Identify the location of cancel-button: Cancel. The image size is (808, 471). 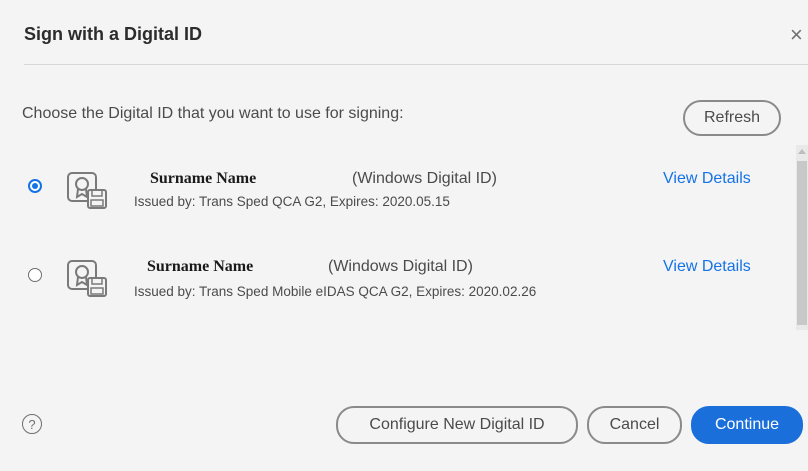
(634, 425).